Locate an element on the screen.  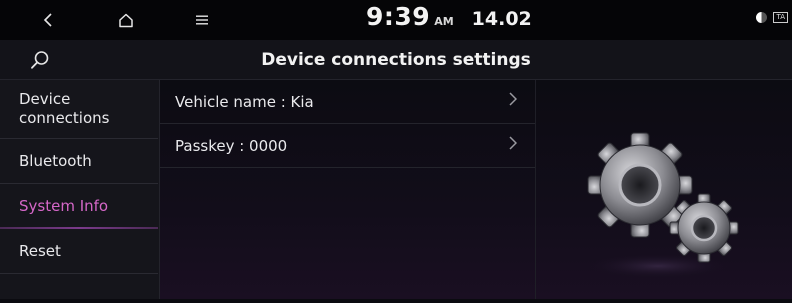
clock: 9:39 AM 14.02 is located at coordinates (449, 20).